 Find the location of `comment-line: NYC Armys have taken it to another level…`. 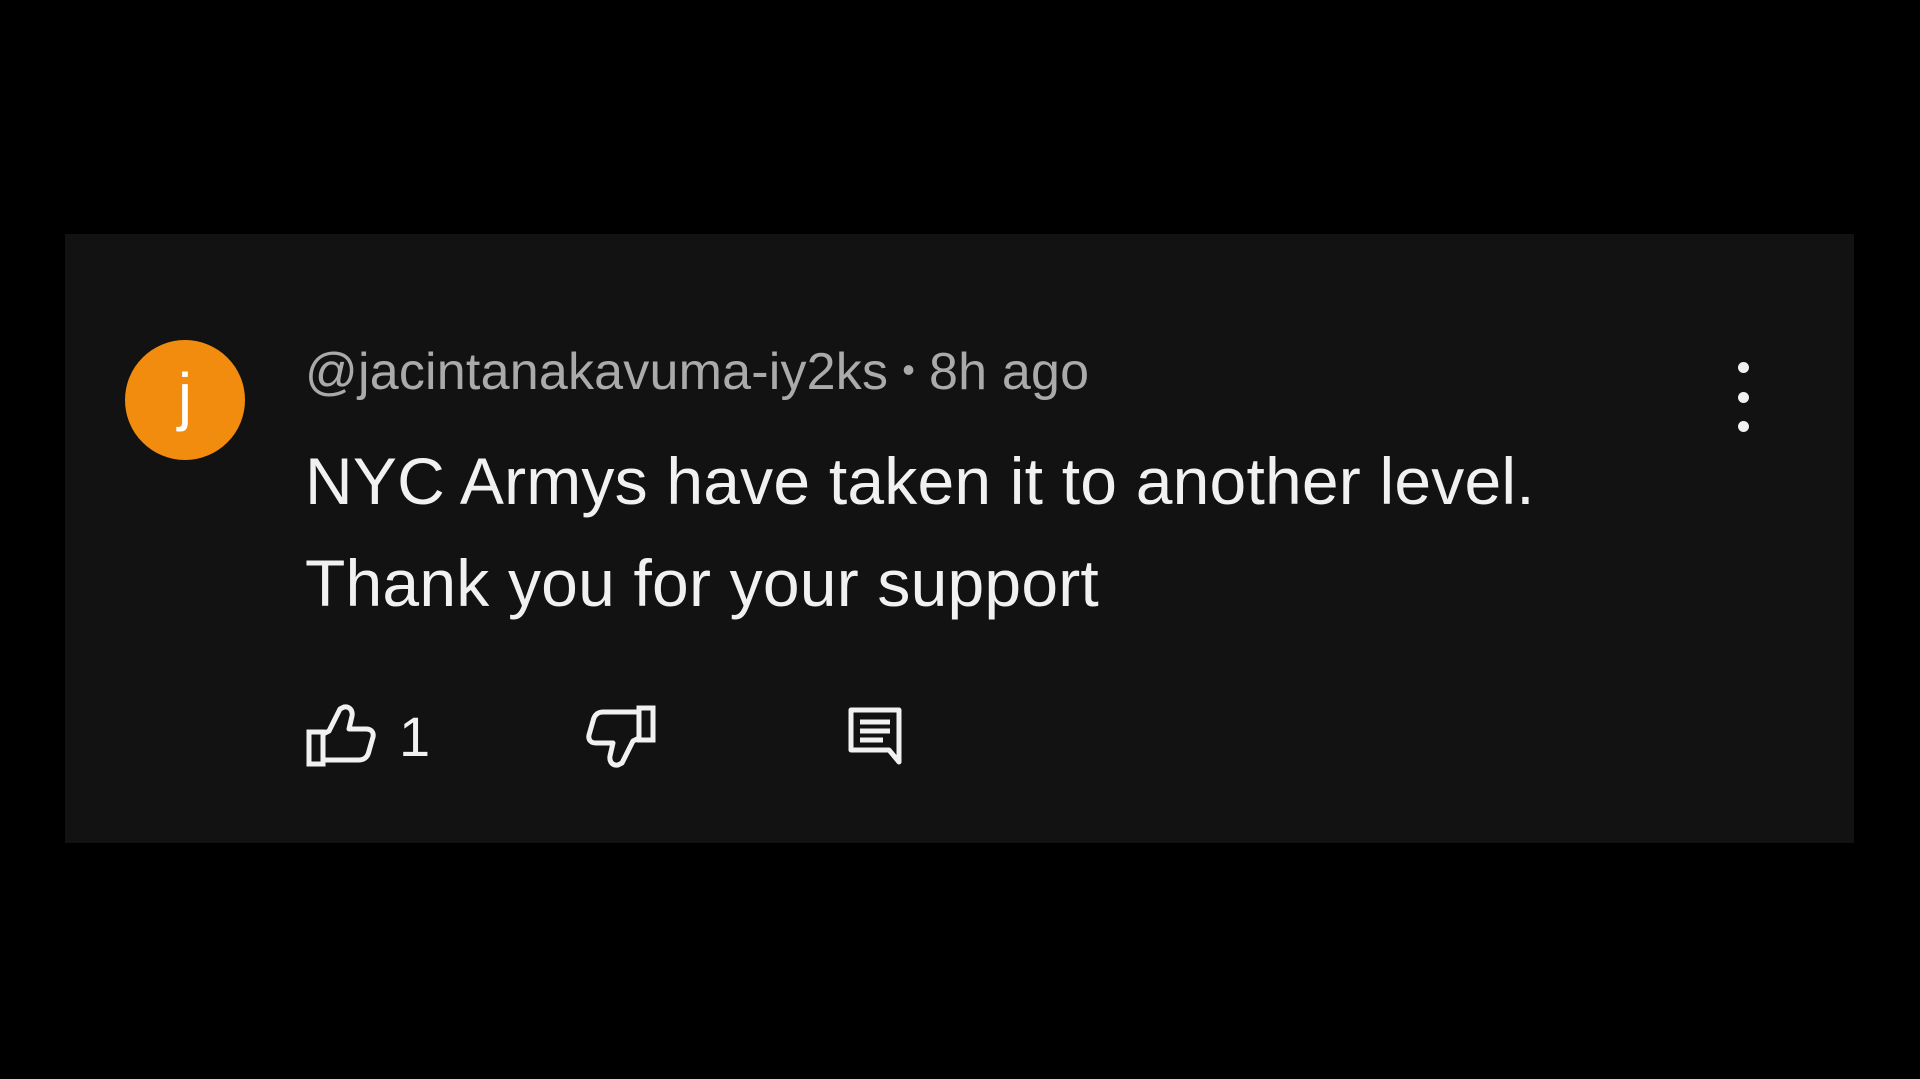

comment-line: NYC Armys have taken it to another level… is located at coordinates (920, 481).